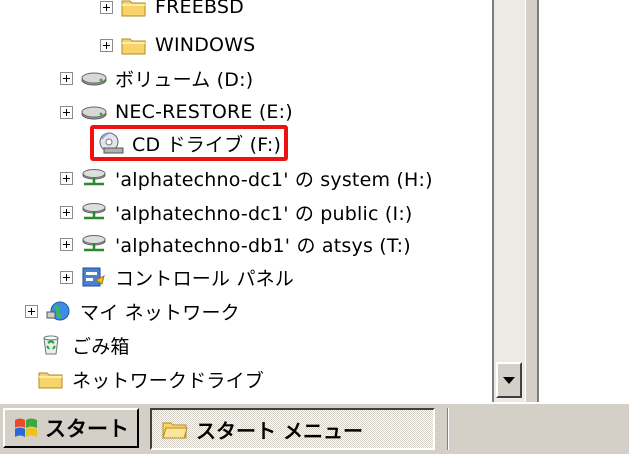 This screenshot has height=454, width=629. I want to click on tree-item-recycle-bin: ごみ箱, so click(84, 345).